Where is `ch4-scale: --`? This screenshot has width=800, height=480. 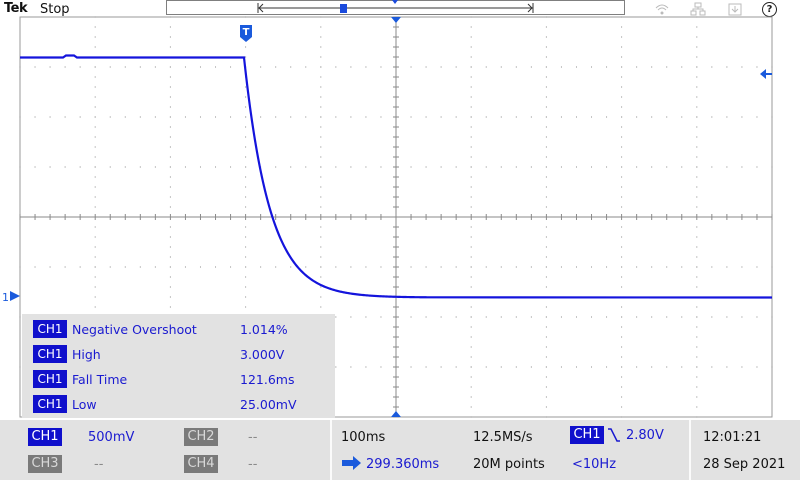
ch4-scale: -- is located at coordinates (253, 464).